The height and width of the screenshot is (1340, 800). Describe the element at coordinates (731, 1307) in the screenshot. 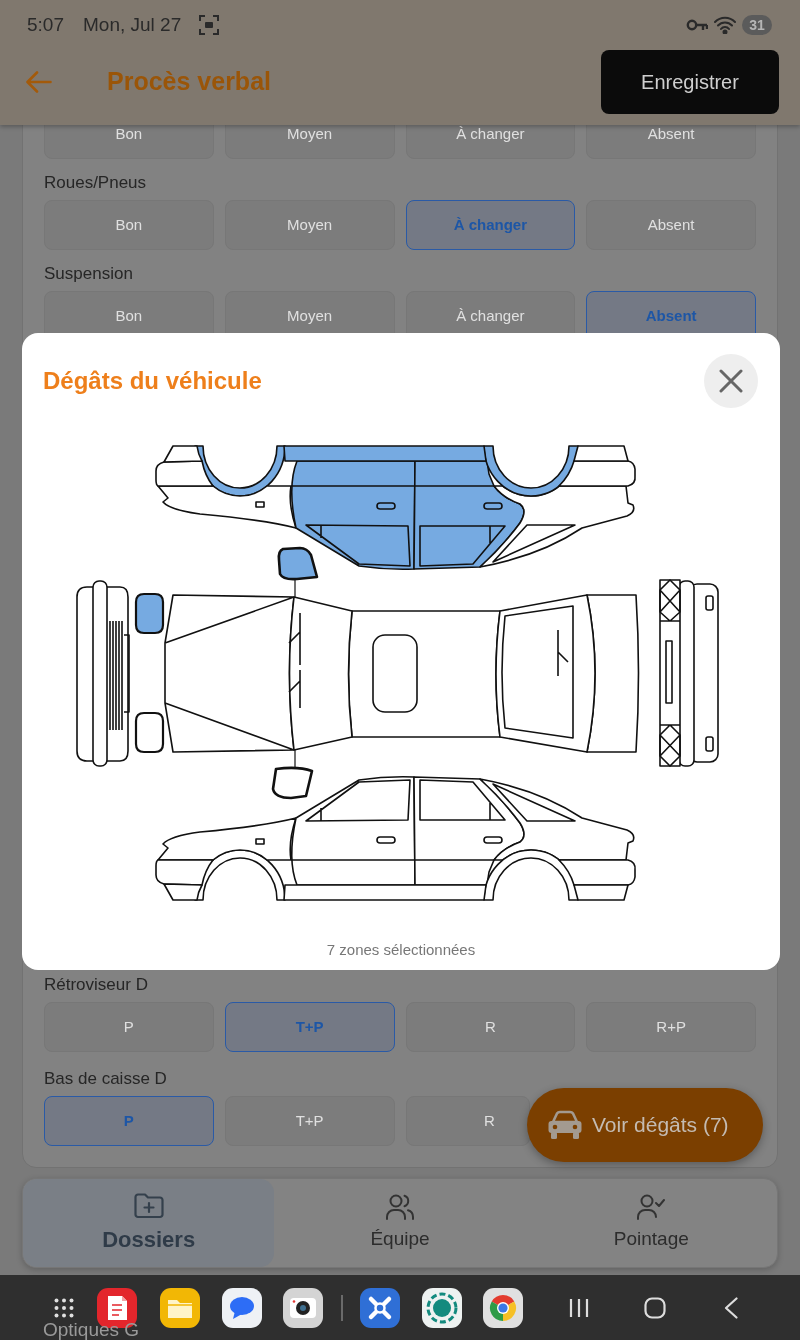

I see `back-icon` at that location.